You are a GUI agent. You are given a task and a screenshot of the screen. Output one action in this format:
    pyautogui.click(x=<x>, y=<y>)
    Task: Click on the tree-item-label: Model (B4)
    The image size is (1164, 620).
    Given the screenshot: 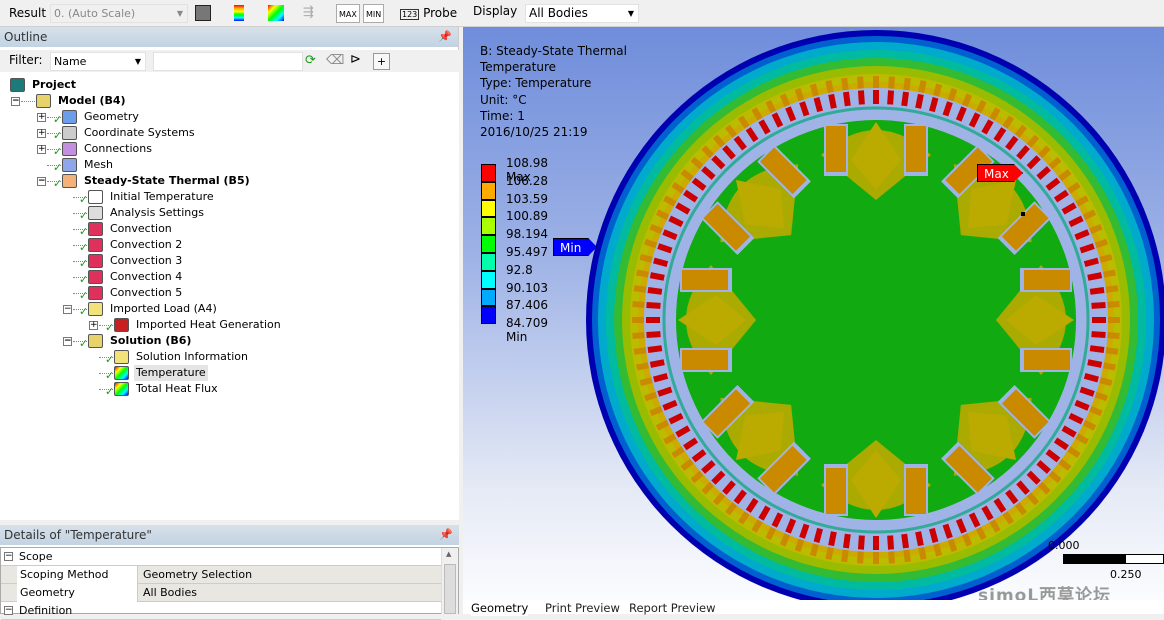 What is the action you would take?
    pyautogui.click(x=92, y=100)
    